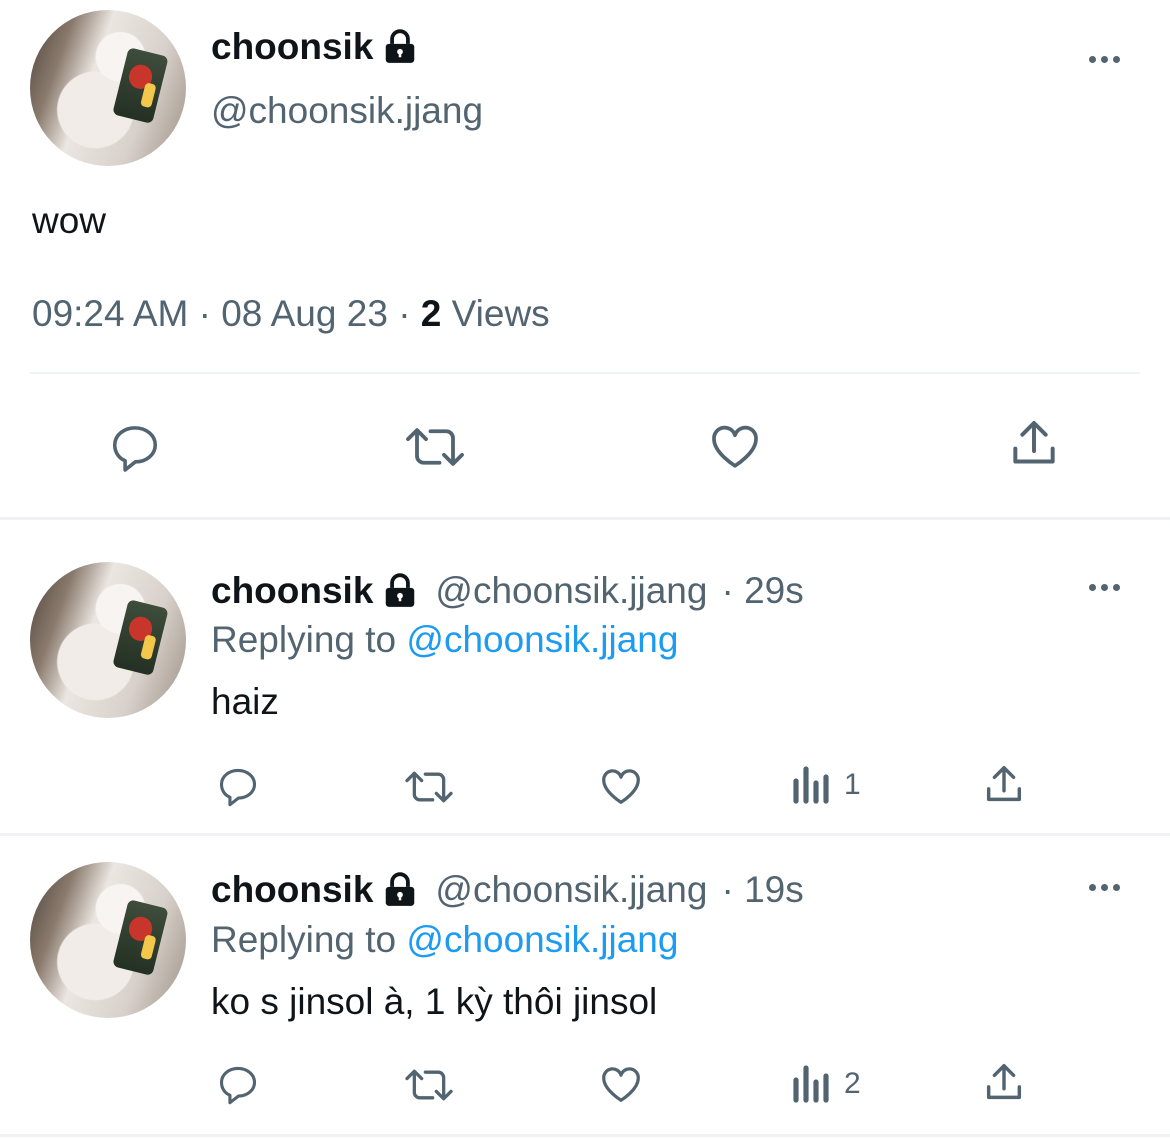  I want to click on reply-text: ko s jinsol à, 1 kỳ thôi jinsol, so click(434, 1001).